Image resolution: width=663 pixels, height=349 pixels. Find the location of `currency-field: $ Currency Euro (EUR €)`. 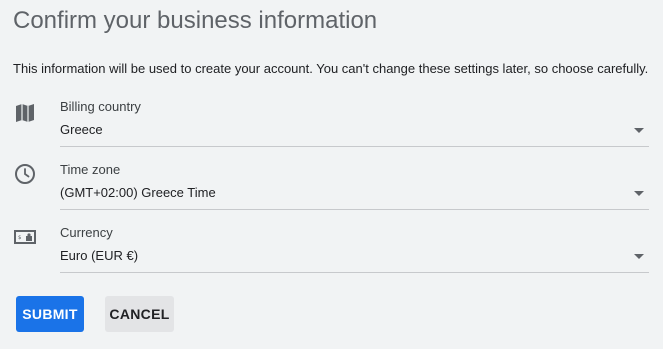

currency-field: $ Currency Euro (EUR €) is located at coordinates (331, 250).